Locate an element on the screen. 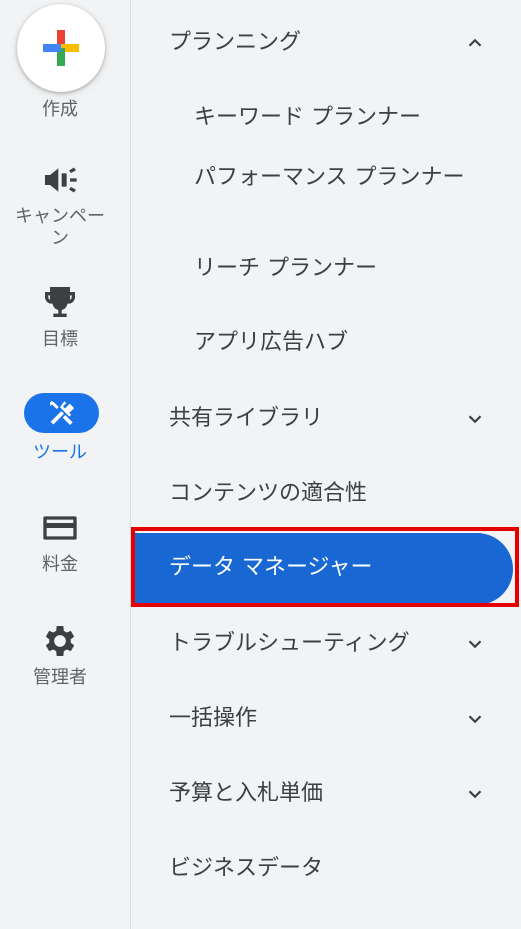  nav-item-performance-planner: パフォーマンス プランナー is located at coordinates (326, 178).